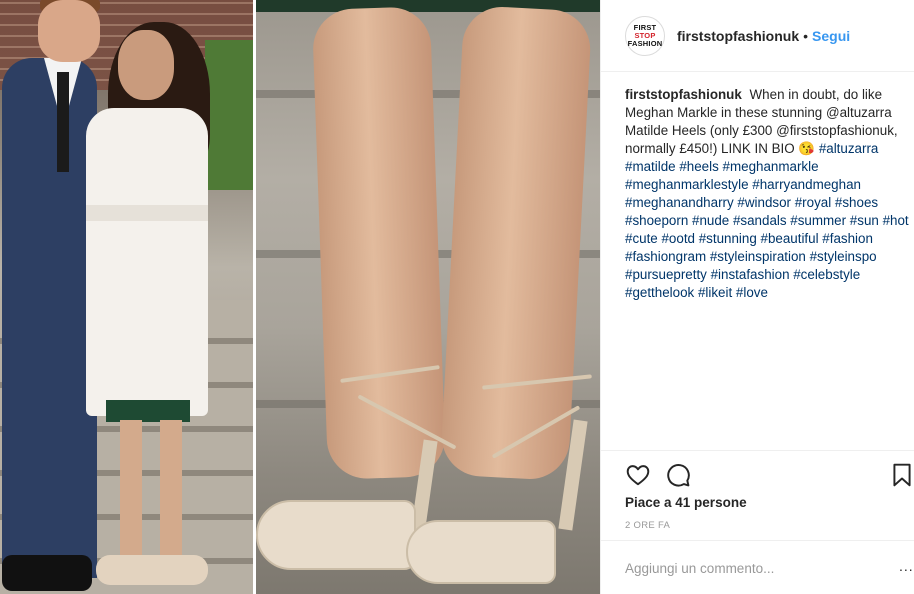  What do you see at coordinates (645, 35) in the screenshot?
I see `avatar: FIRST STOP FASHION` at bounding box center [645, 35].